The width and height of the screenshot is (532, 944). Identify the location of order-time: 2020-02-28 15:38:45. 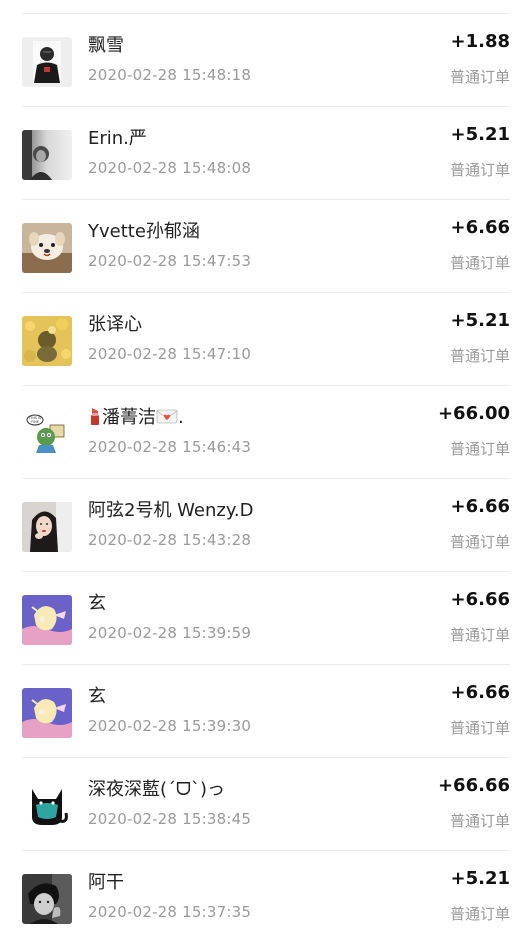
(170, 819).